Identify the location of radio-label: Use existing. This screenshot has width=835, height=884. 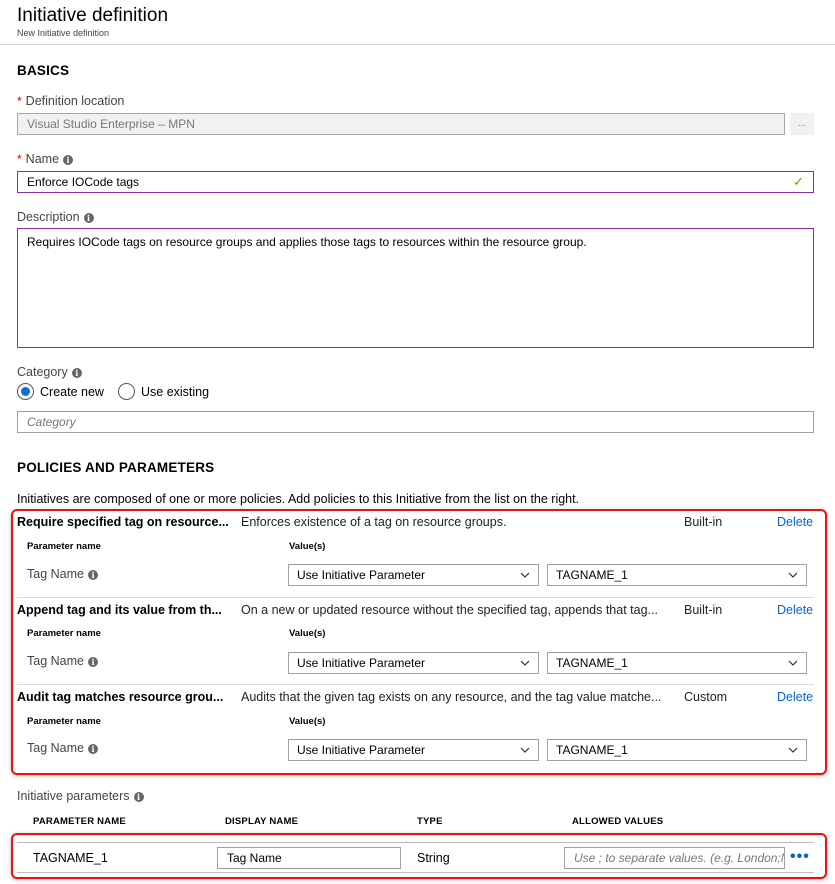
(175, 391).